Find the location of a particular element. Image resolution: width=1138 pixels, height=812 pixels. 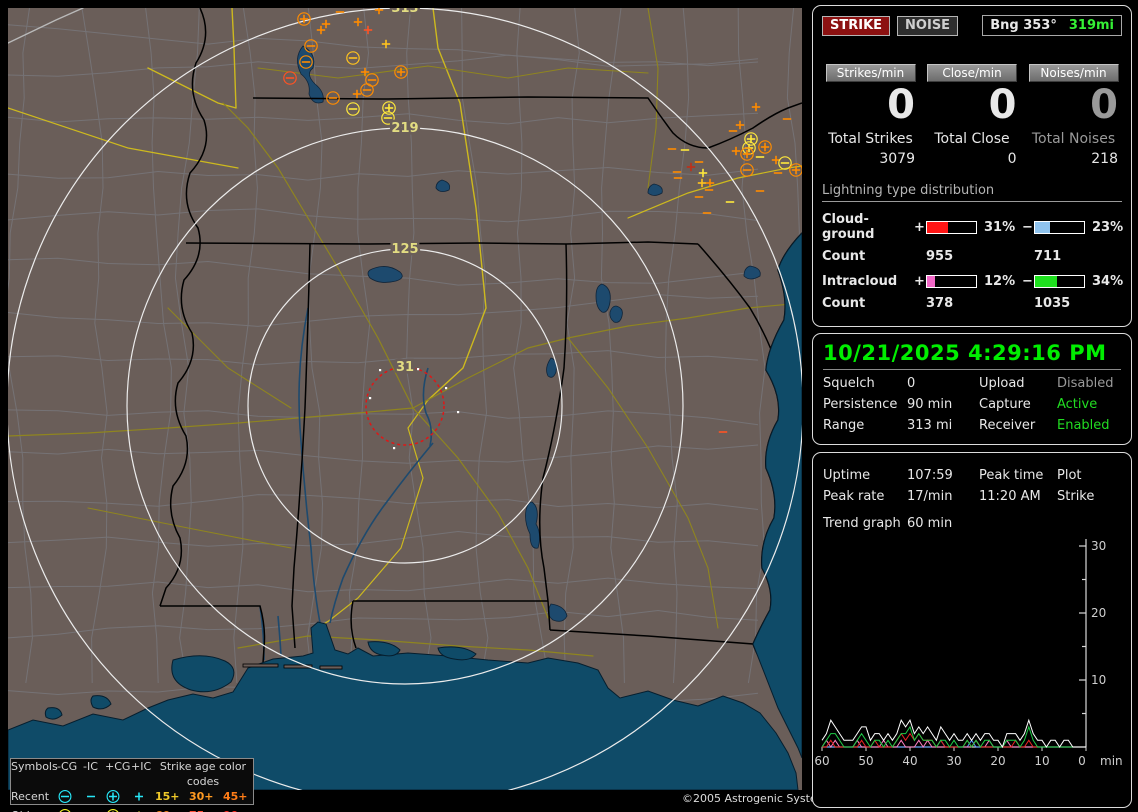

lightning-symbol-cm is located at coordinates (65, 796).